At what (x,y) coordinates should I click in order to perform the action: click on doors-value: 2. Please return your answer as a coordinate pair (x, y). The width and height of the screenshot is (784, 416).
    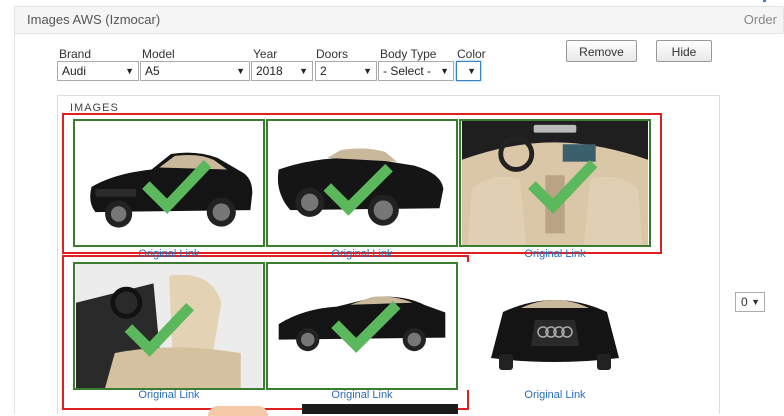
    Looking at the image, I should click on (323, 71).